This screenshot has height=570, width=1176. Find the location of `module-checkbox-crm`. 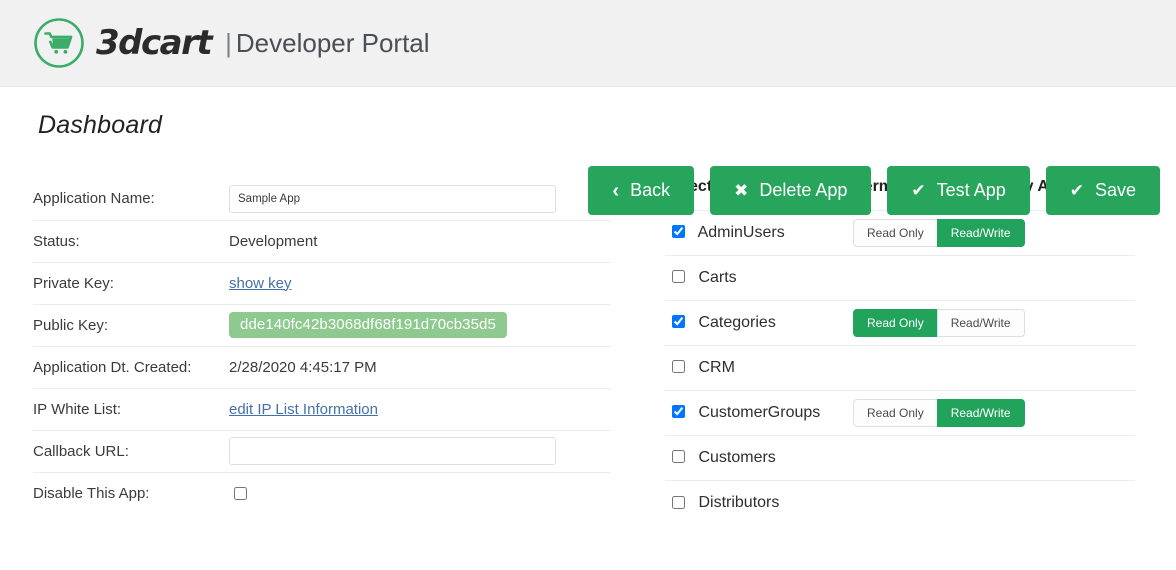

module-checkbox-crm is located at coordinates (678, 367).